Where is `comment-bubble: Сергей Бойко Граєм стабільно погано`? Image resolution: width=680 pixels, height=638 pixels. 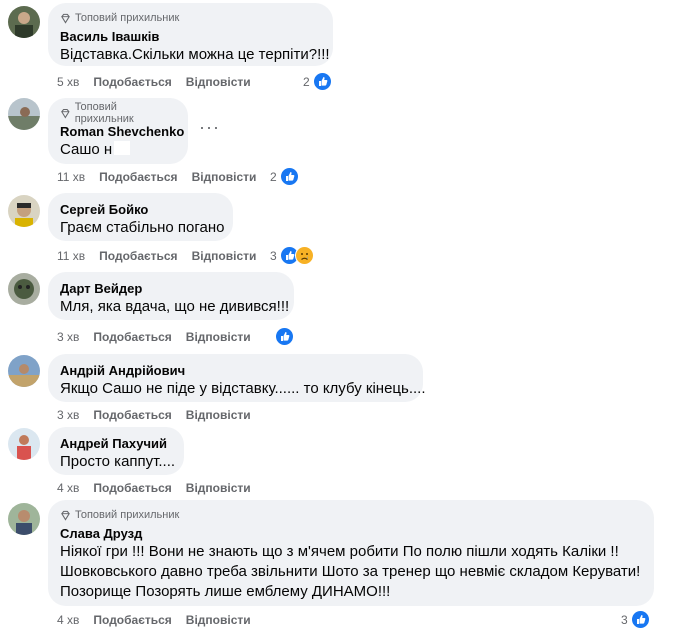 comment-bubble: Сергей Бойко Граєм стабільно погано is located at coordinates (140, 217).